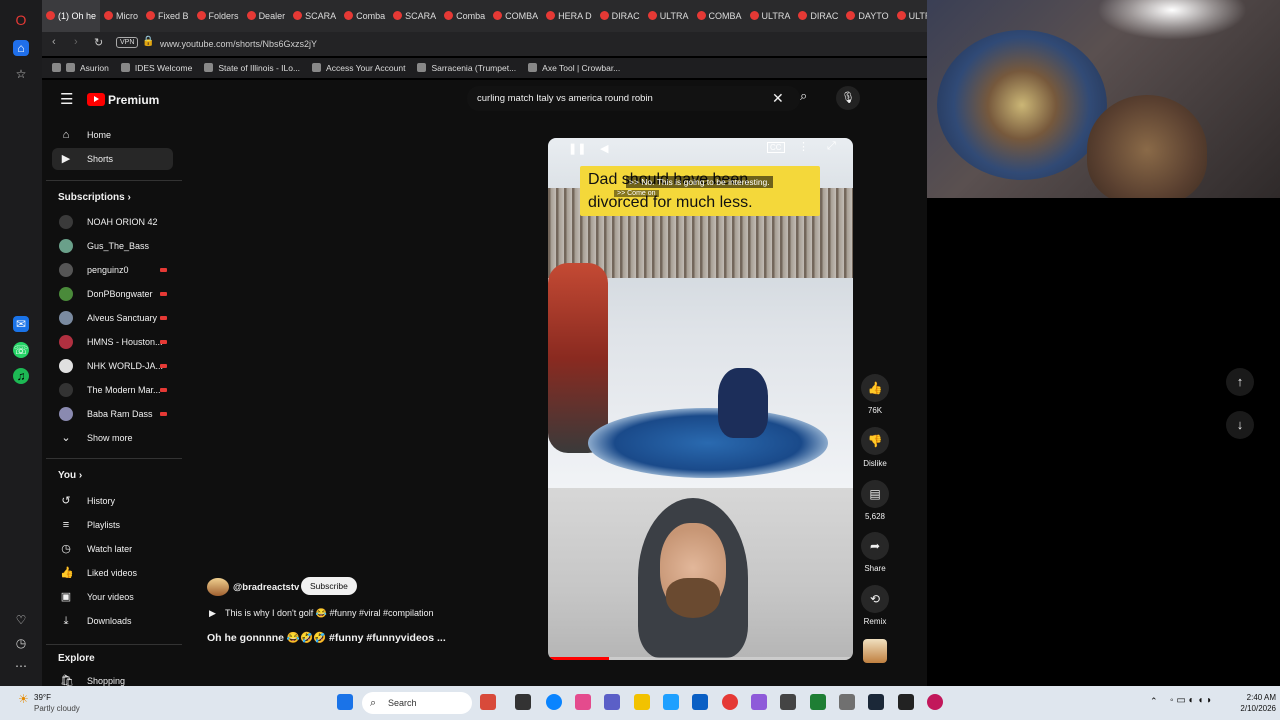 The width and height of the screenshot is (1280, 720). I want to click on subscribe-button: Subscribe, so click(329, 586).